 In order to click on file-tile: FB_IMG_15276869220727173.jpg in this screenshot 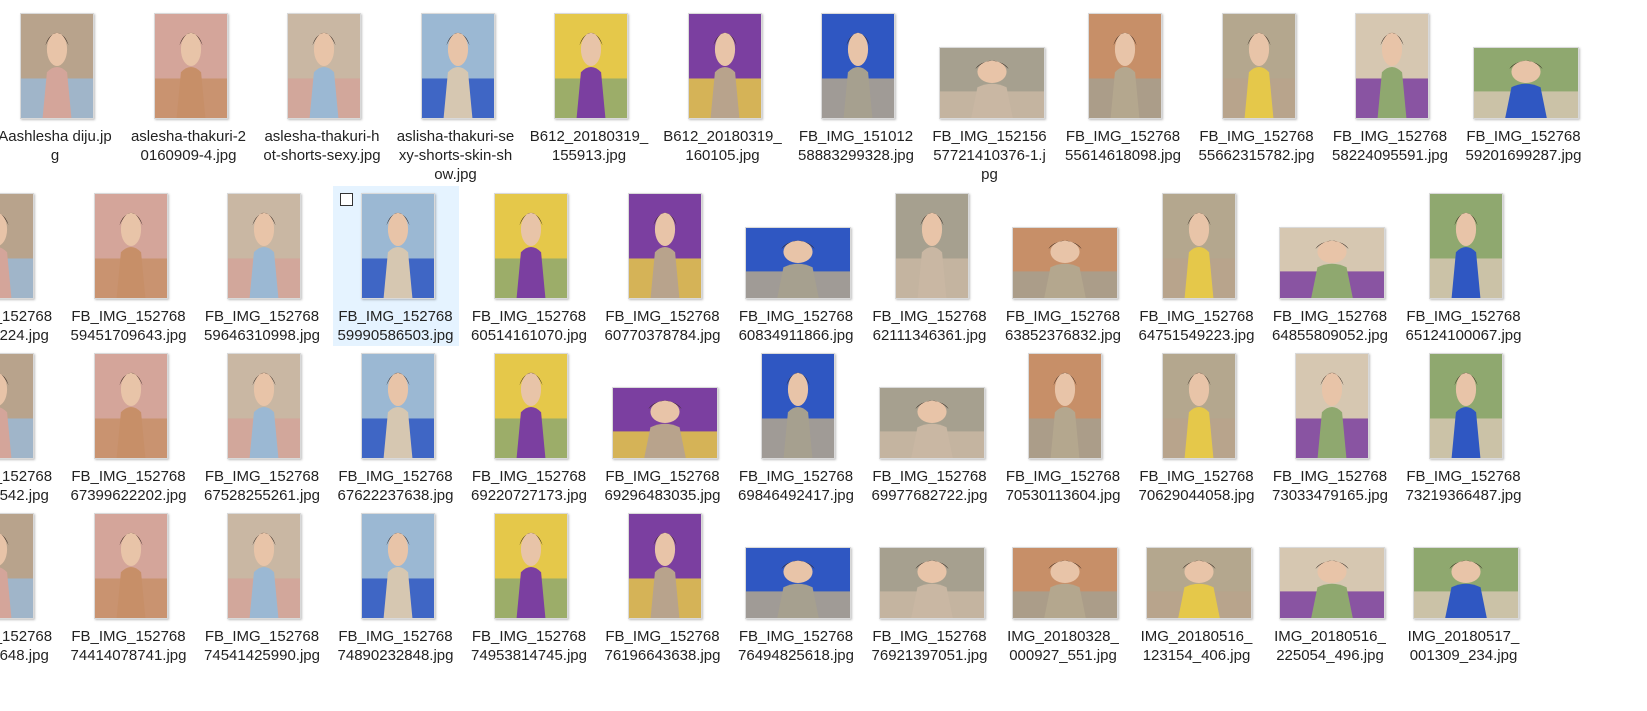, I will do `click(529, 426)`.